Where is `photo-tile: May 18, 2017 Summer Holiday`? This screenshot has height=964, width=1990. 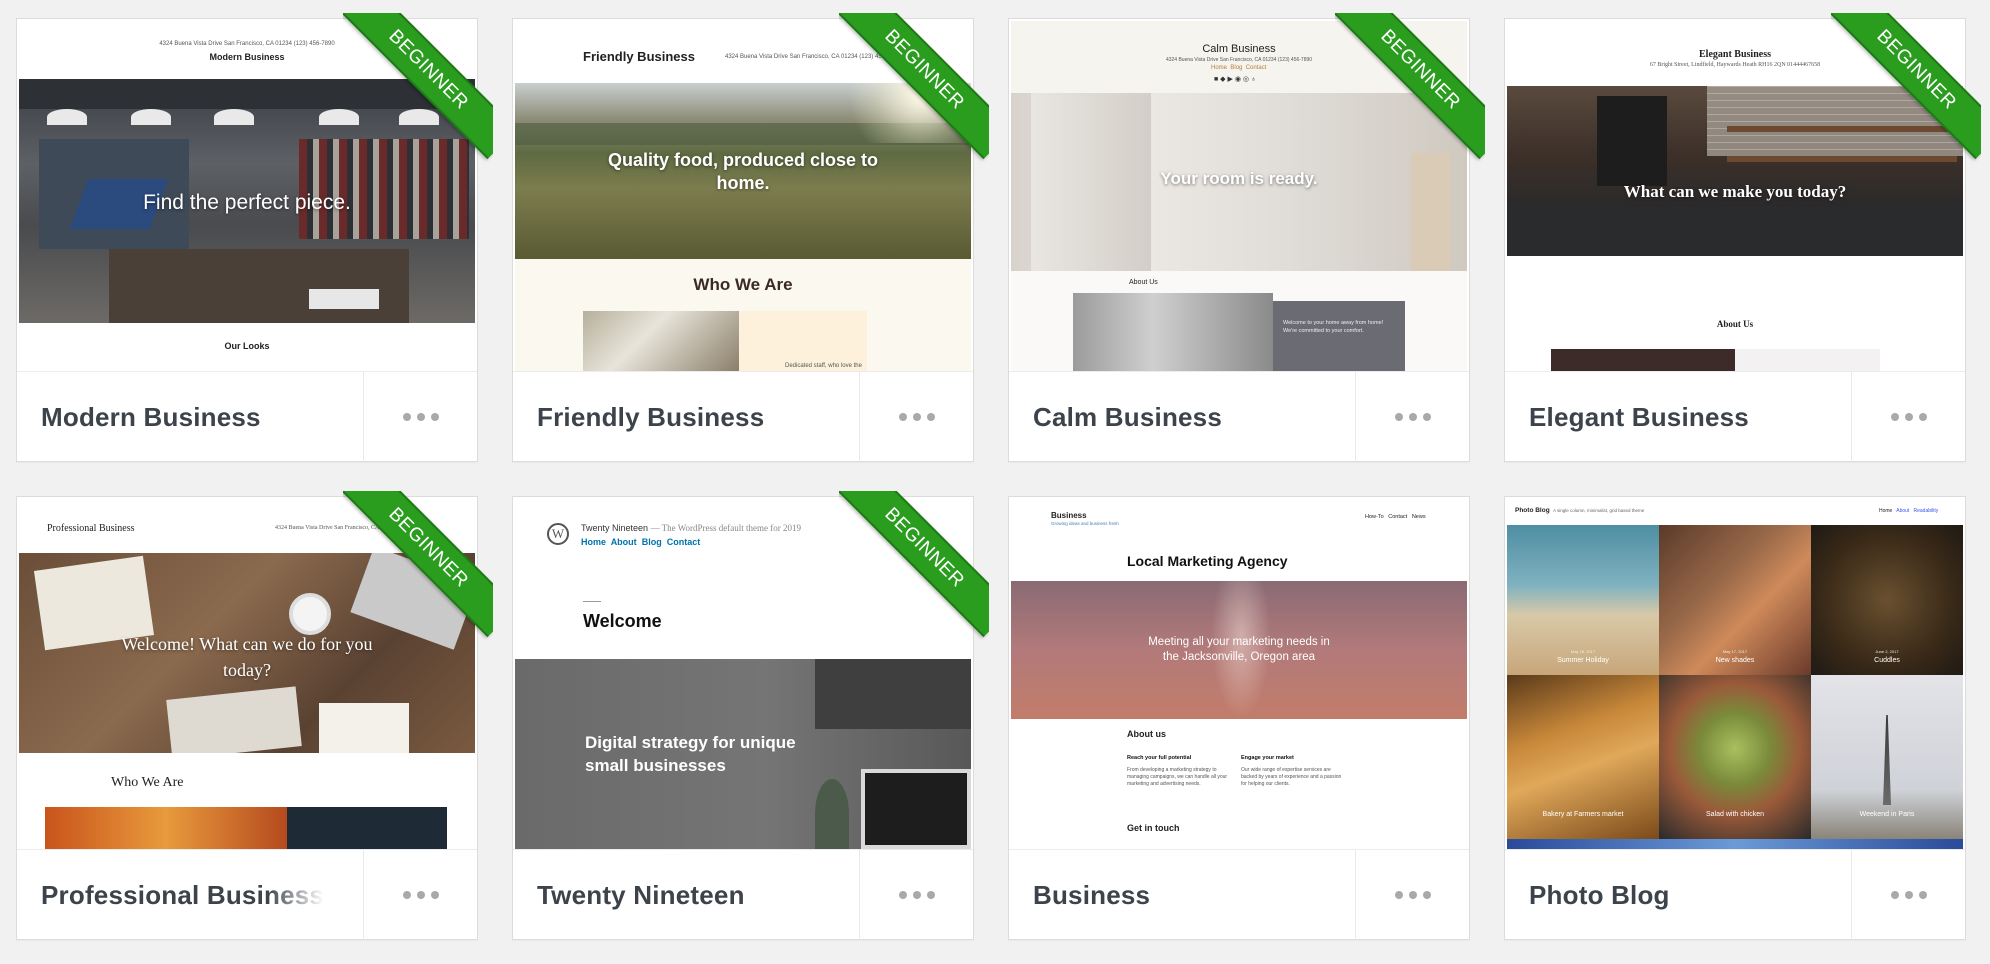
photo-tile: May 18, 2017 Summer Holiday is located at coordinates (1583, 600).